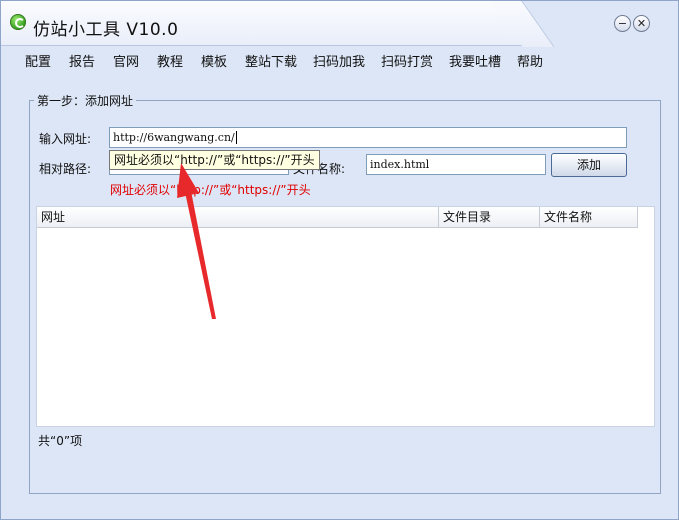 The height and width of the screenshot is (520, 679). What do you see at coordinates (589, 165) in the screenshot?
I see `add-button: 添加` at bounding box center [589, 165].